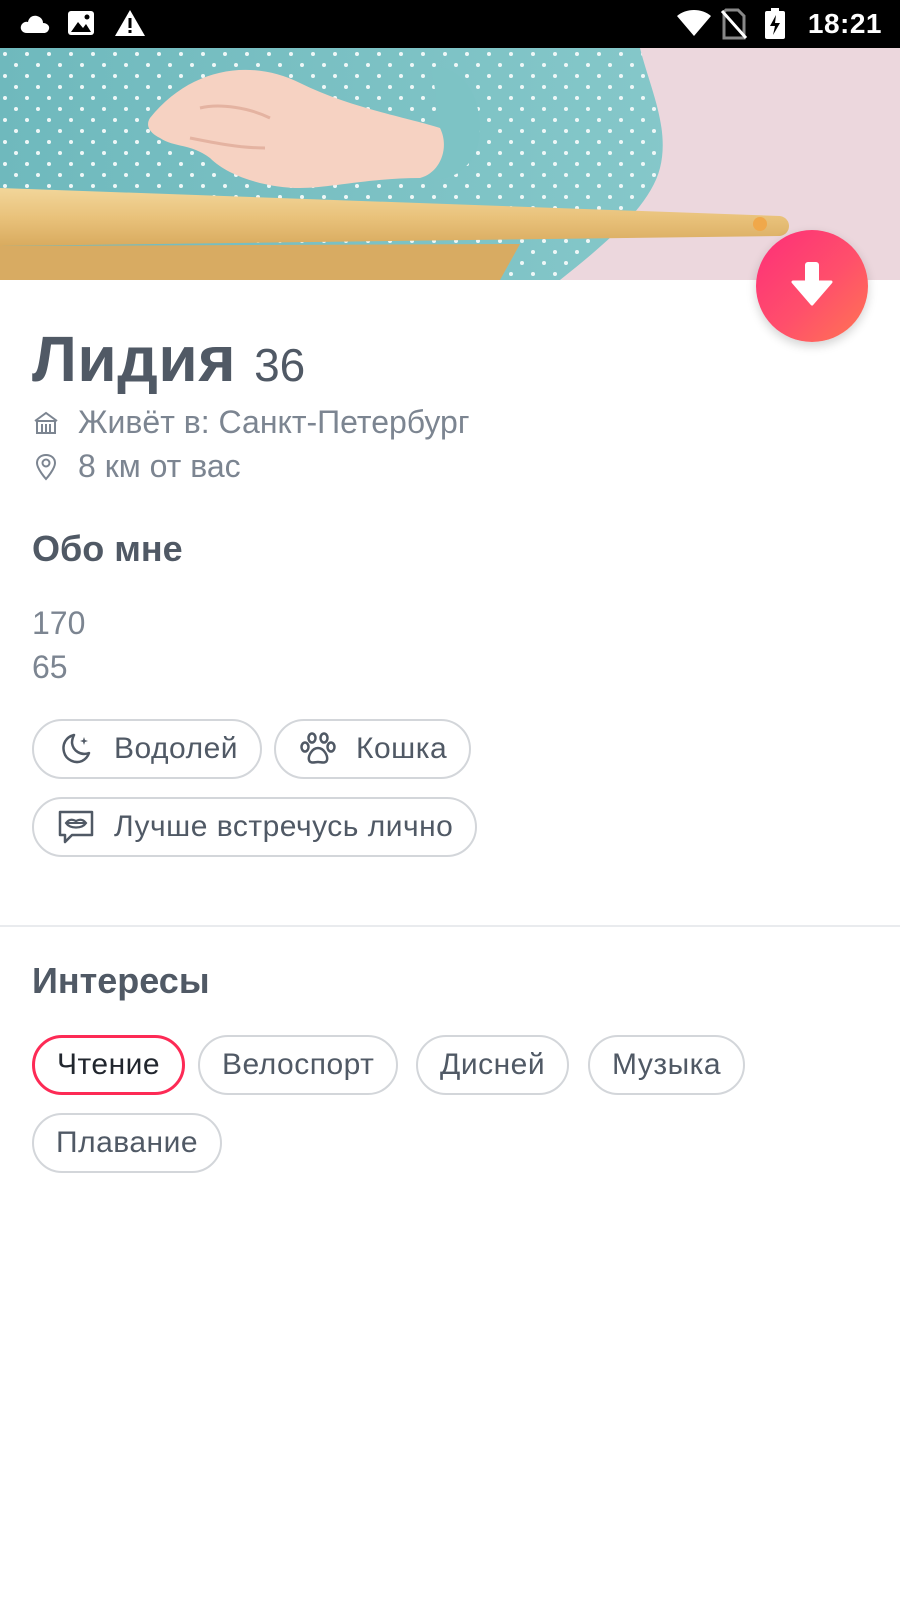 This screenshot has width=900, height=1600. I want to click on chip-zodiac: Водолей, so click(147, 749).